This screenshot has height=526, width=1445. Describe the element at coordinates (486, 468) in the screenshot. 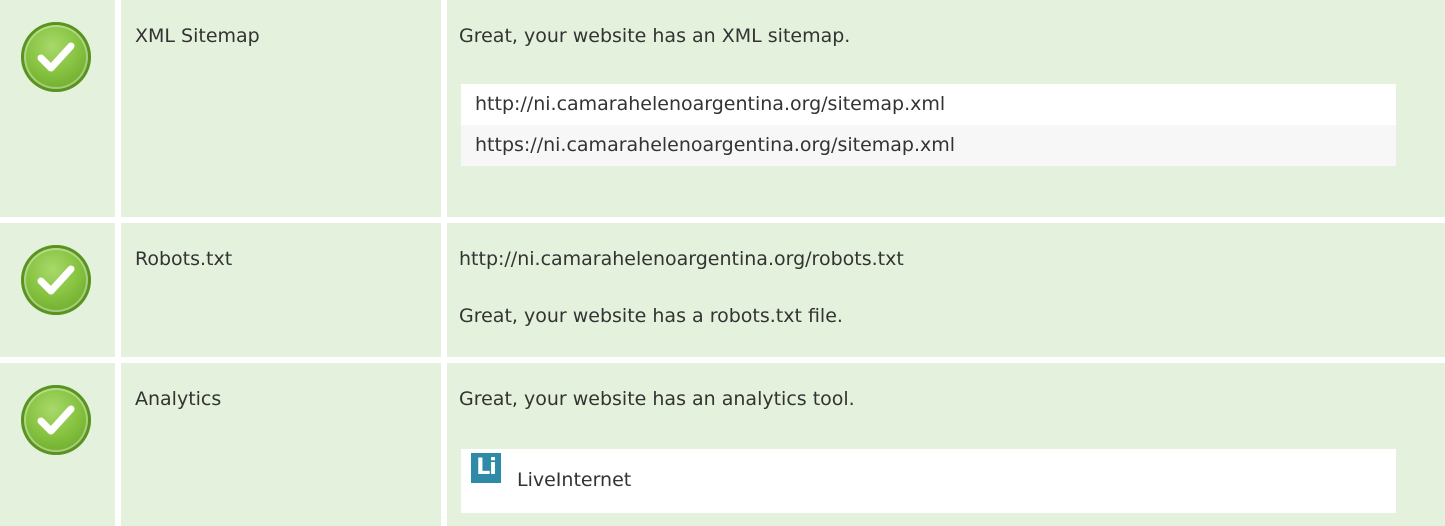

I see `liveinternet-logo-icon: Li` at that location.